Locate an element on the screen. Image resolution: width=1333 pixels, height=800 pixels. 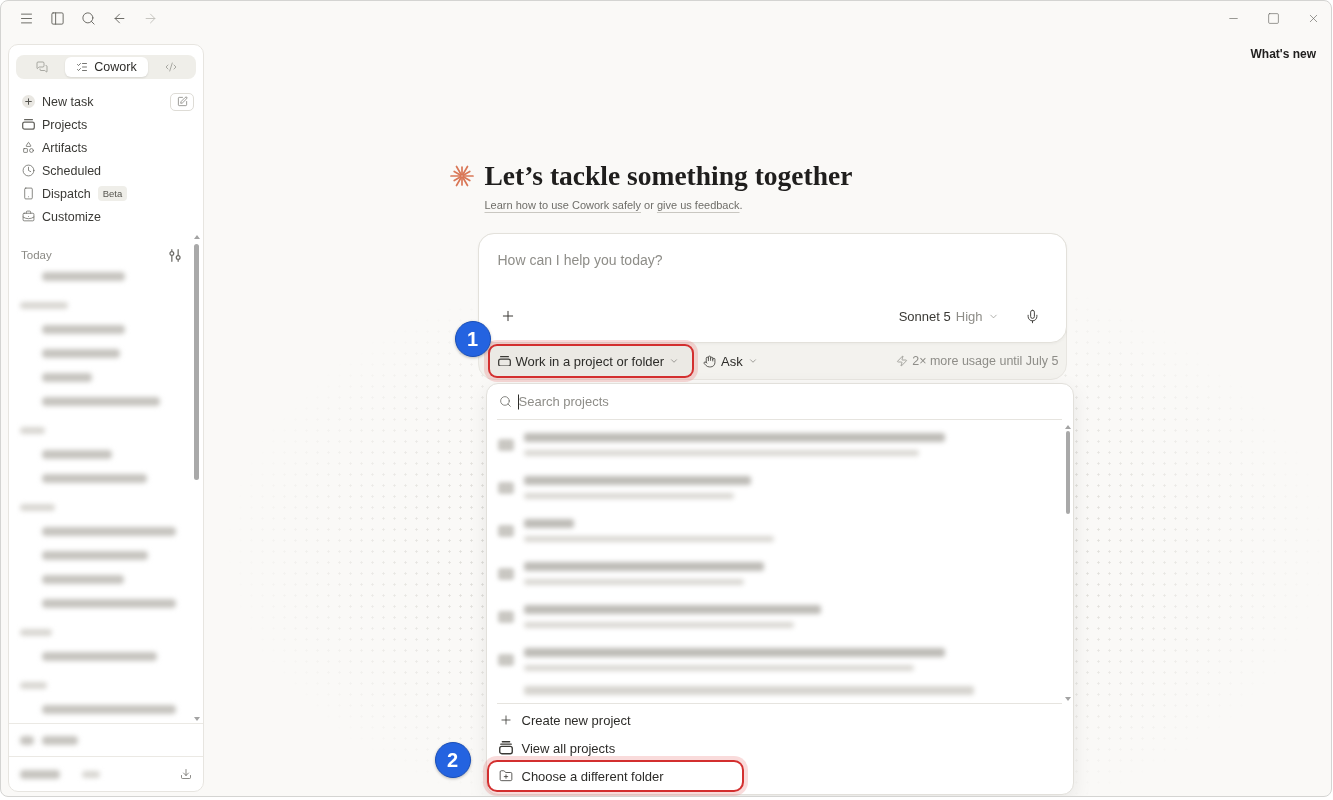
sidebar-item: New task is located at coordinates (93, 101).